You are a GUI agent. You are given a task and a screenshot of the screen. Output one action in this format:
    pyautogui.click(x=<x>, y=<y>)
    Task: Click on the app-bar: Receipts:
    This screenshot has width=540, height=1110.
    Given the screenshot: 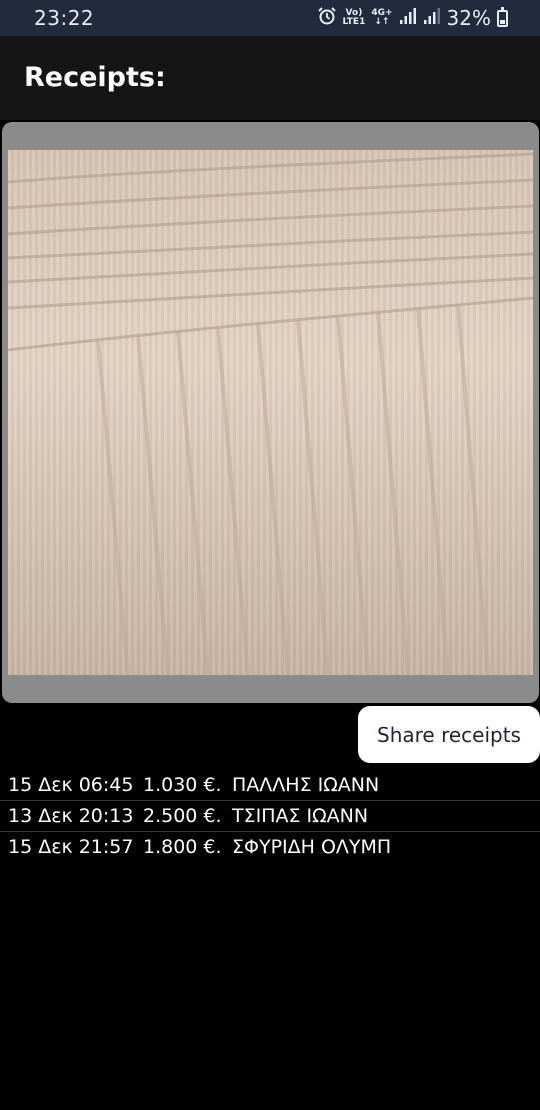 What is the action you would take?
    pyautogui.click(x=270, y=78)
    